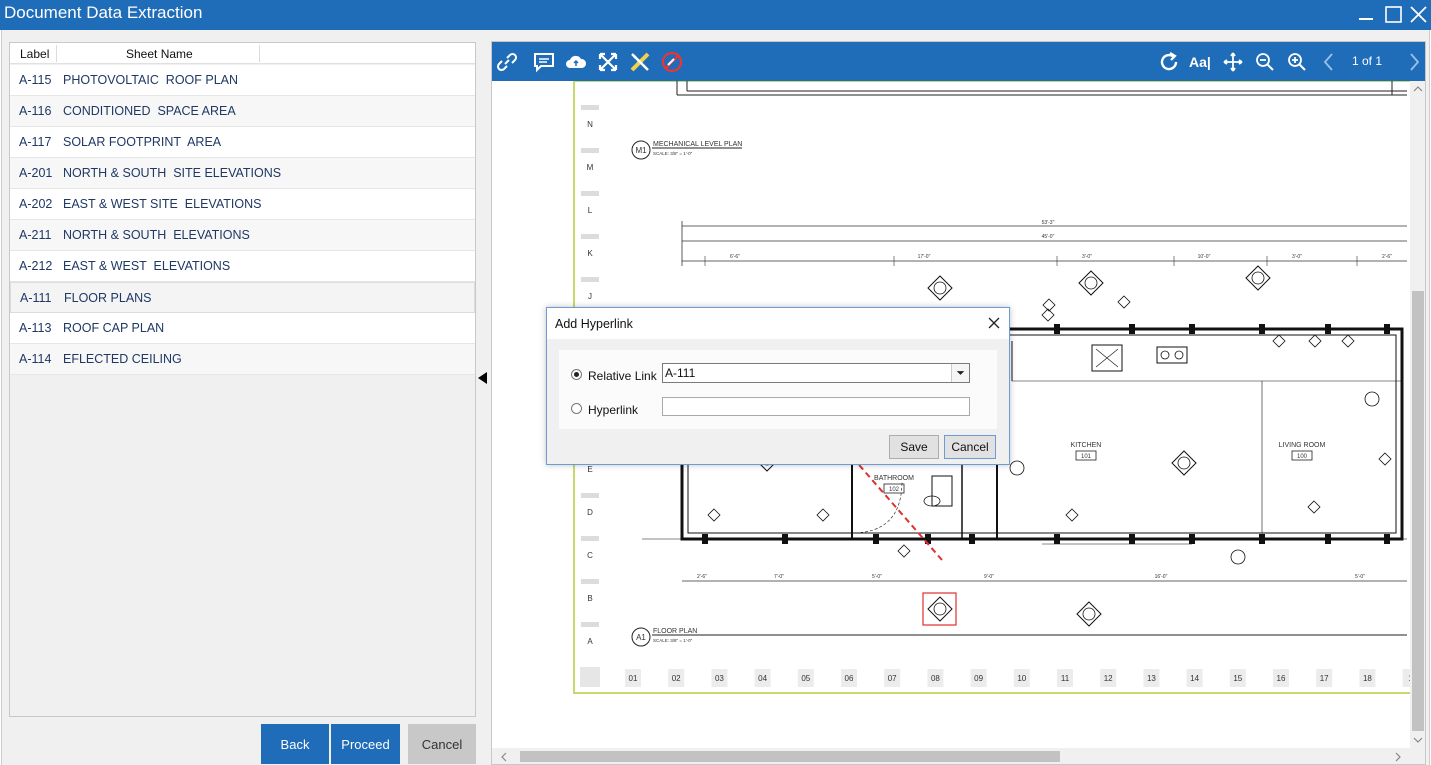  Describe the element at coordinates (790, 756) in the screenshot. I see `horizontal-scroll-thumb` at that location.